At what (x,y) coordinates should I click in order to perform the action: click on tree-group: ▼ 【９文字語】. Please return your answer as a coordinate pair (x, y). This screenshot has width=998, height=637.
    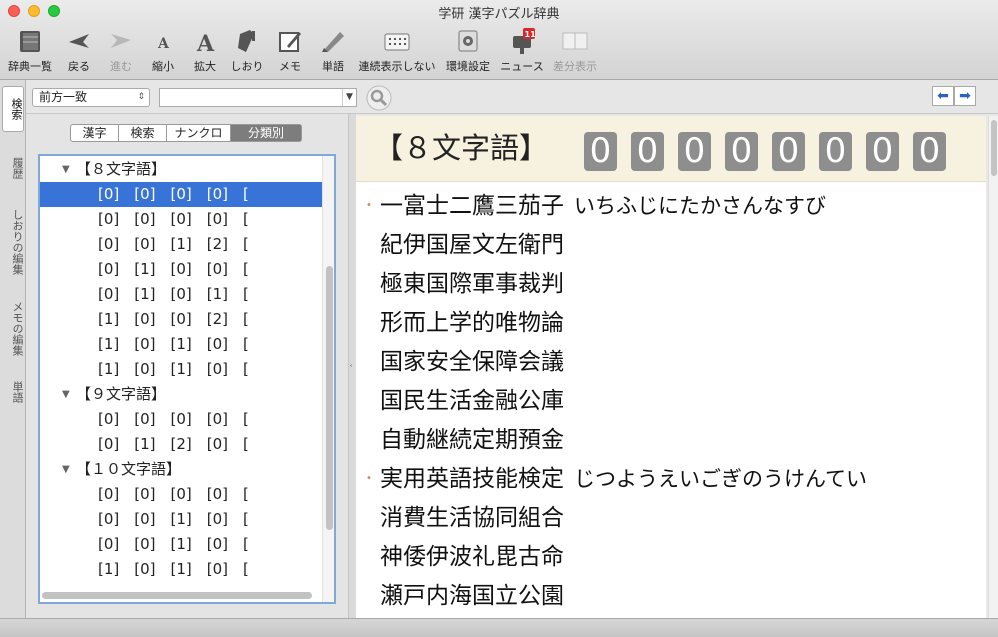
    Looking at the image, I should click on (182, 394).